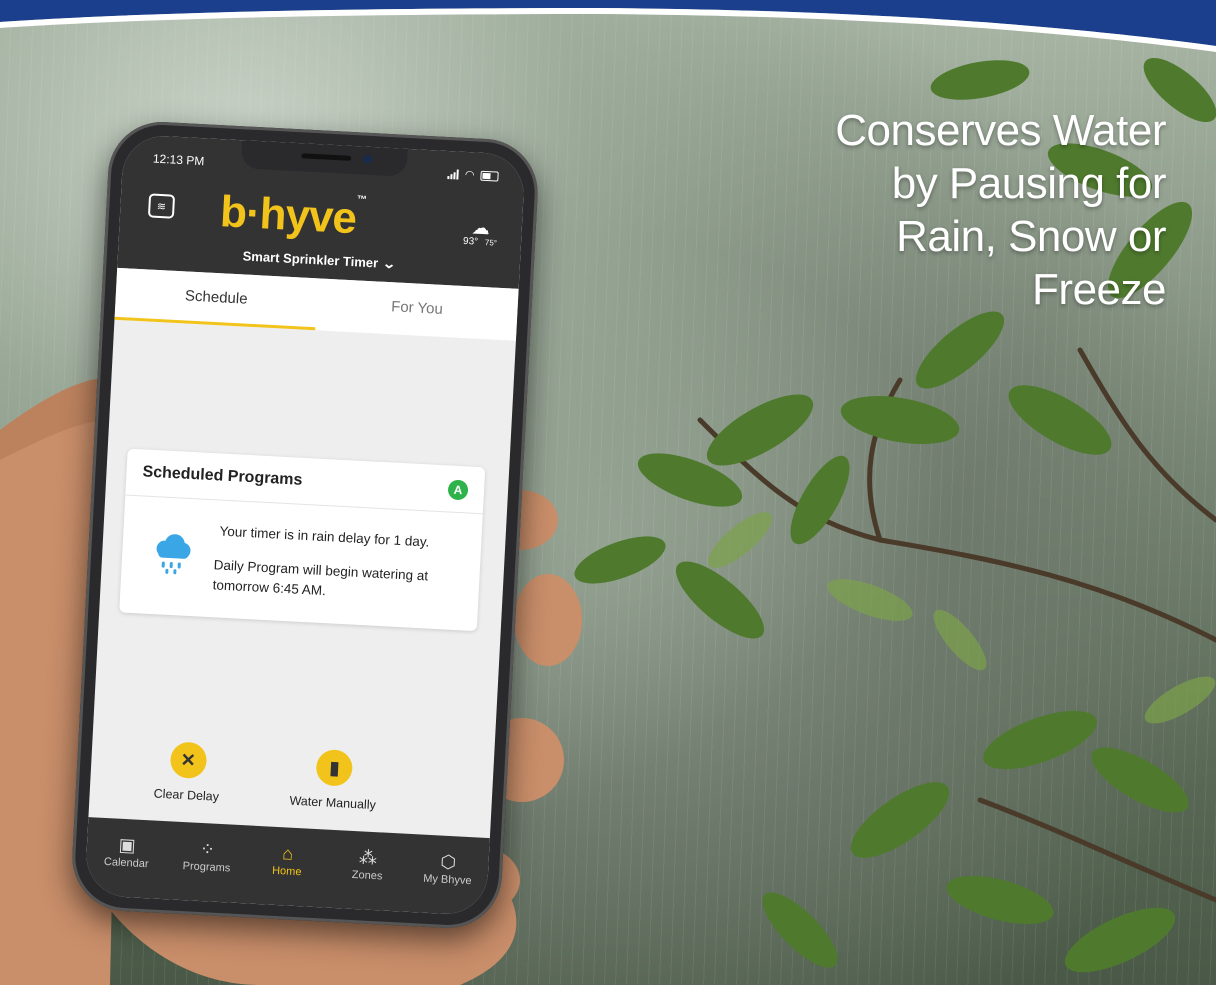 The width and height of the screenshot is (1216, 985). I want to click on nav-my-bhyve: ⬡ My Bhyve, so click(448, 868).